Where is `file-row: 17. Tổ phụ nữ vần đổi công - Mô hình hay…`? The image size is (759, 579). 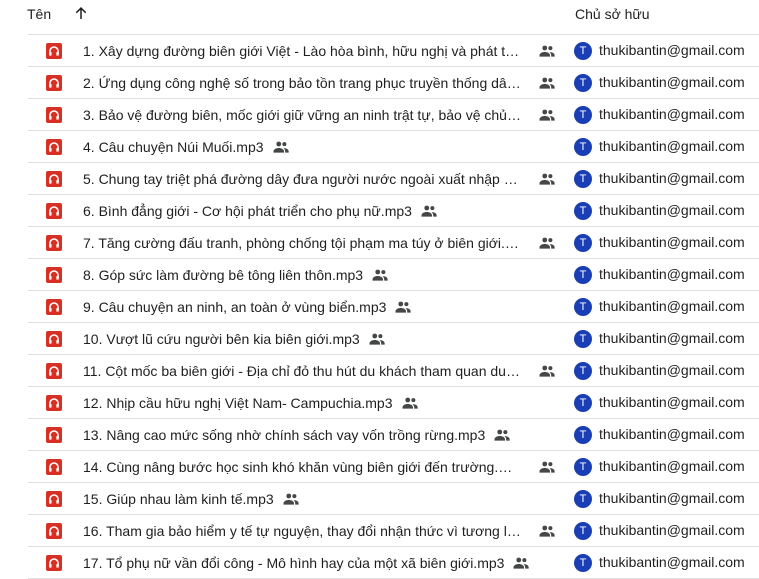
file-row: 17. Tổ phụ nữ vần đổi công - Mô hình hay… is located at coordinates (393, 563).